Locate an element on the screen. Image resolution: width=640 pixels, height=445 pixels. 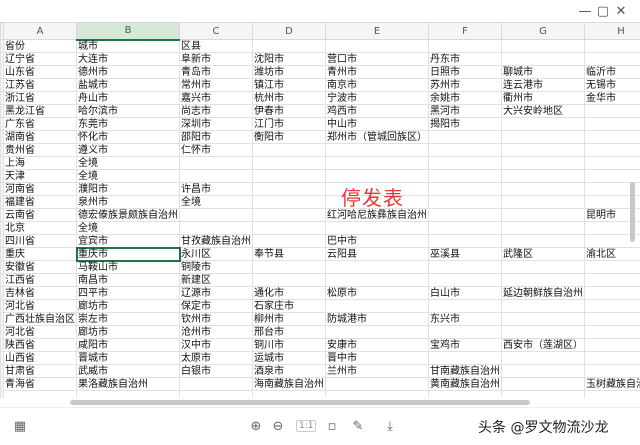
column-header-a: A is located at coordinates (40, 31).